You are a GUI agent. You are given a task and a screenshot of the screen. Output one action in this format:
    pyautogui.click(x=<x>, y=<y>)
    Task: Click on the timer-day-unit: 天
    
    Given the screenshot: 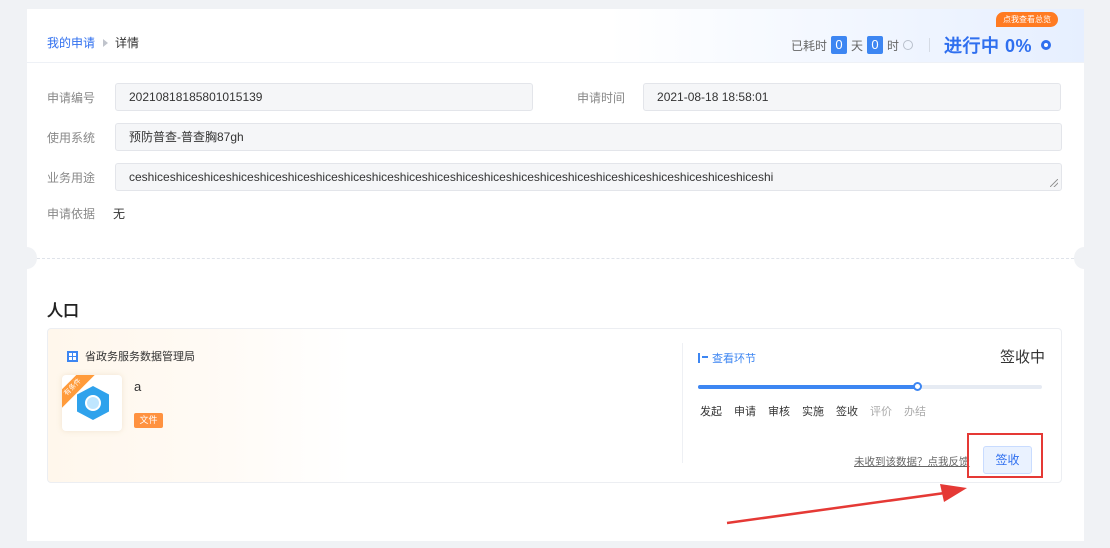 What is the action you would take?
    pyautogui.click(x=857, y=45)
    